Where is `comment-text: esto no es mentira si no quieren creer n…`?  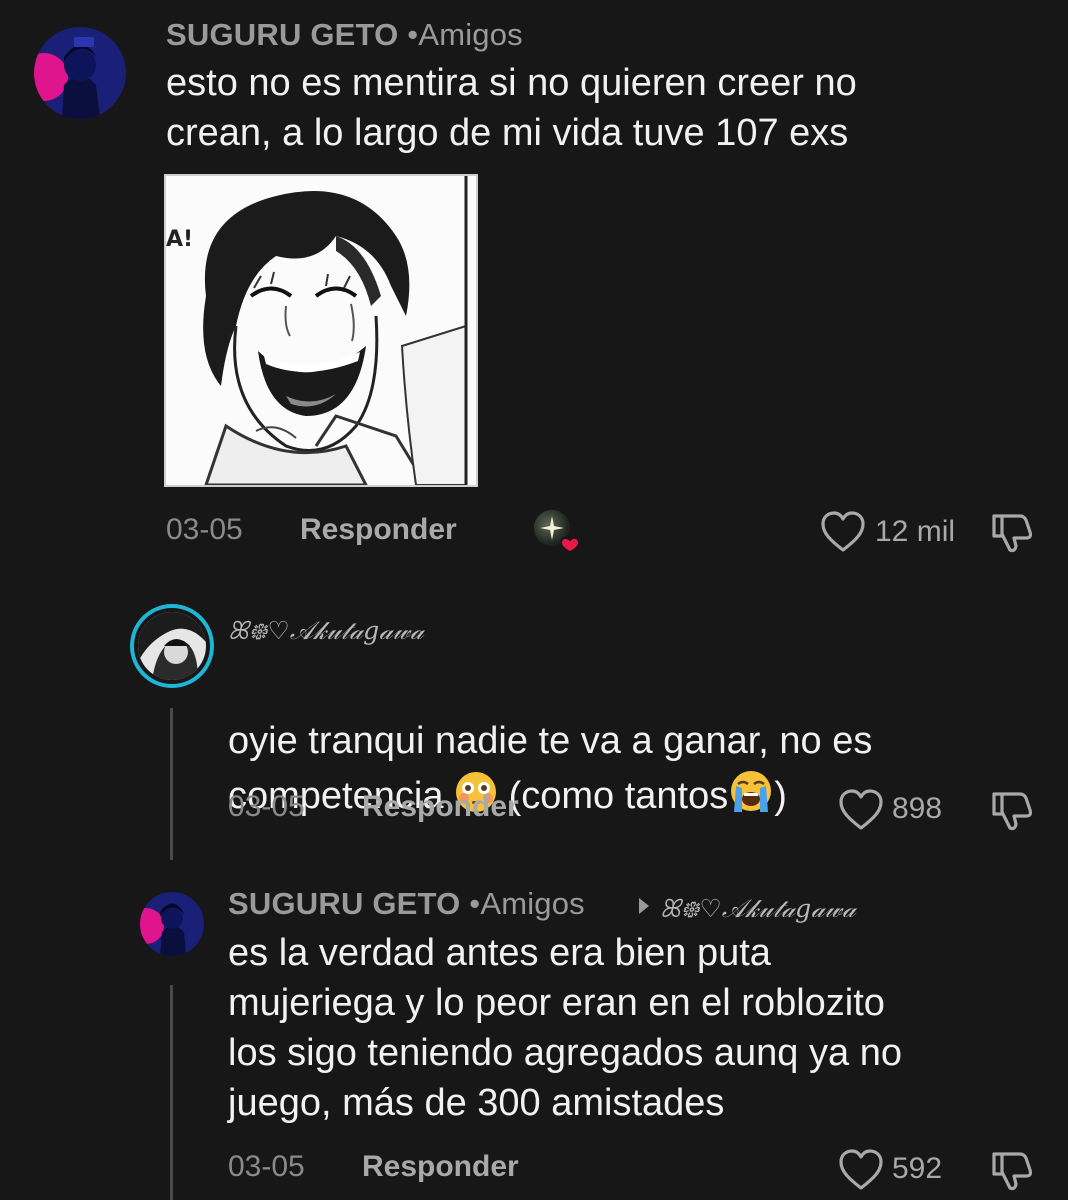 comment-text: esto no es mentira si no quieren creer n… is located at coordinates (511, 108).